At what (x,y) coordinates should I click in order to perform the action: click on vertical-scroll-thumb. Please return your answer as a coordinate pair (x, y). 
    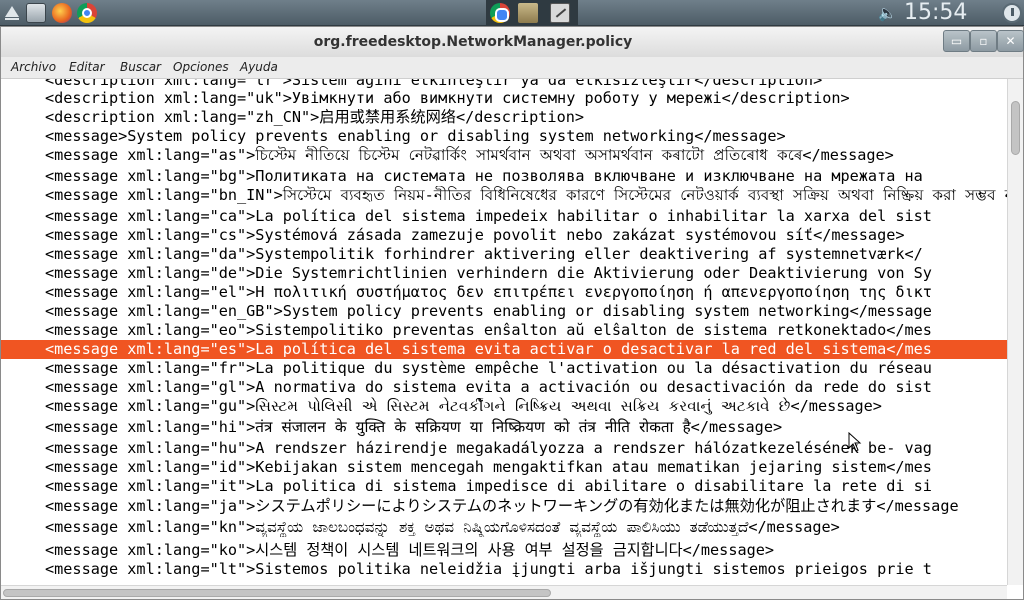
    Looking at the image, I should click on (1015, 128).